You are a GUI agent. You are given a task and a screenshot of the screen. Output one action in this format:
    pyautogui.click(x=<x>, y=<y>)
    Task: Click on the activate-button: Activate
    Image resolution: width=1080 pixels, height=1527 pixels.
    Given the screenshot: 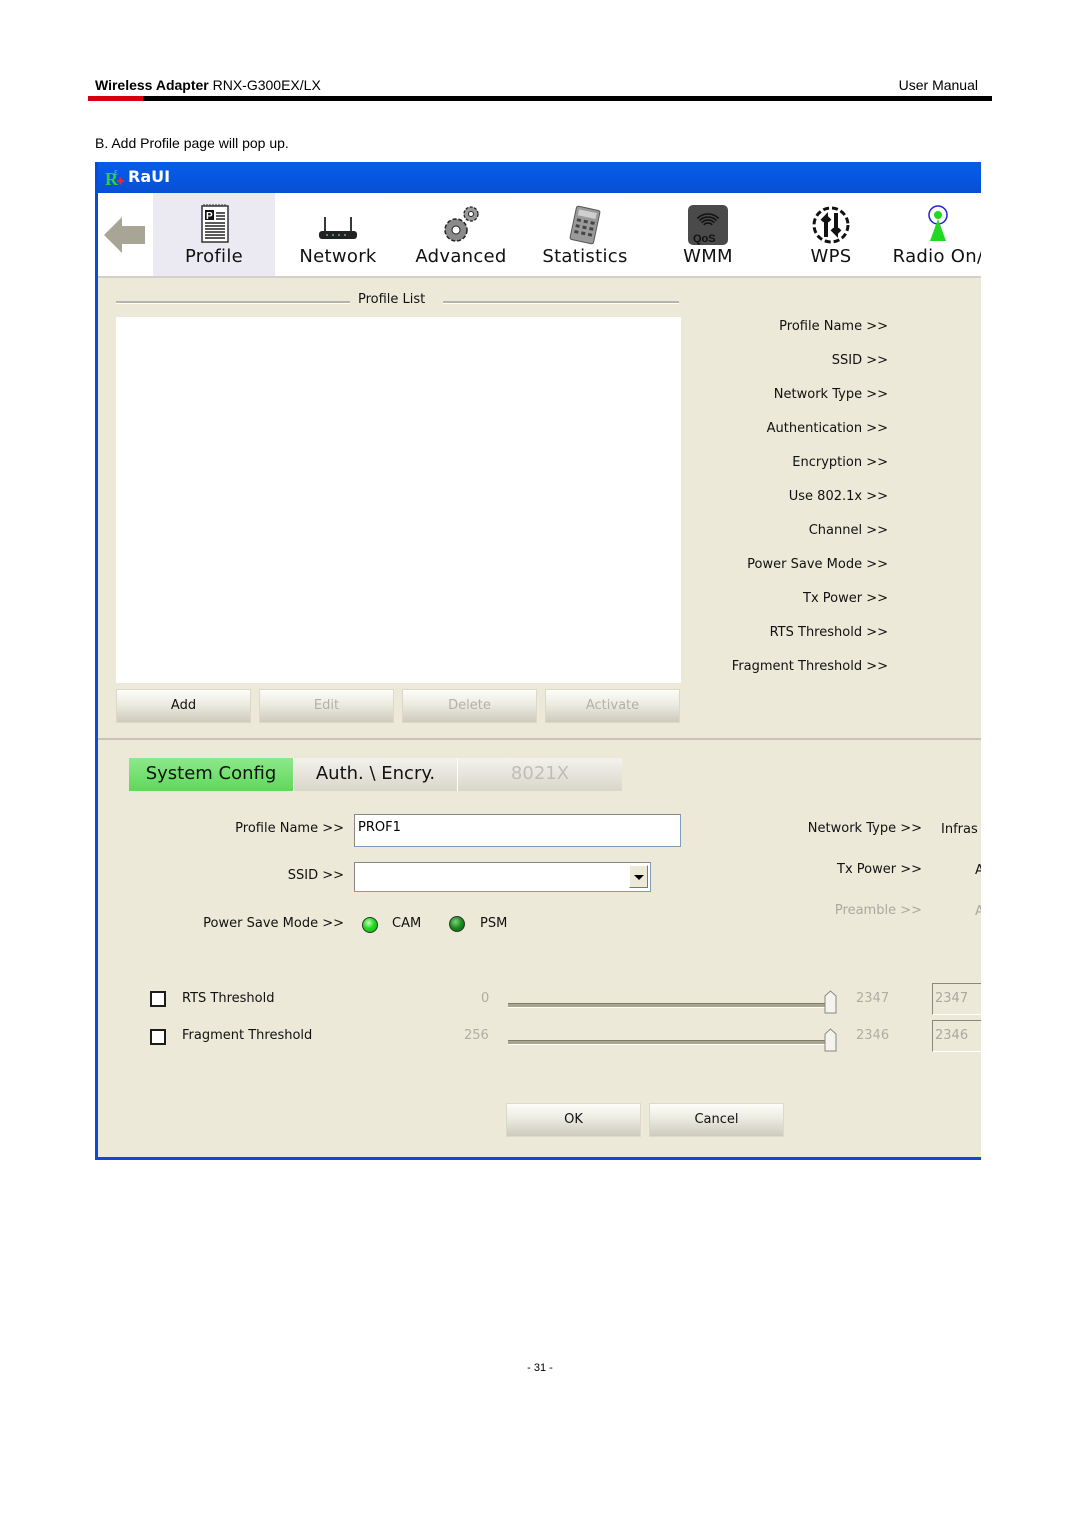 What is the action you would take?
    pyautogui.click(x=612, y=706)
    